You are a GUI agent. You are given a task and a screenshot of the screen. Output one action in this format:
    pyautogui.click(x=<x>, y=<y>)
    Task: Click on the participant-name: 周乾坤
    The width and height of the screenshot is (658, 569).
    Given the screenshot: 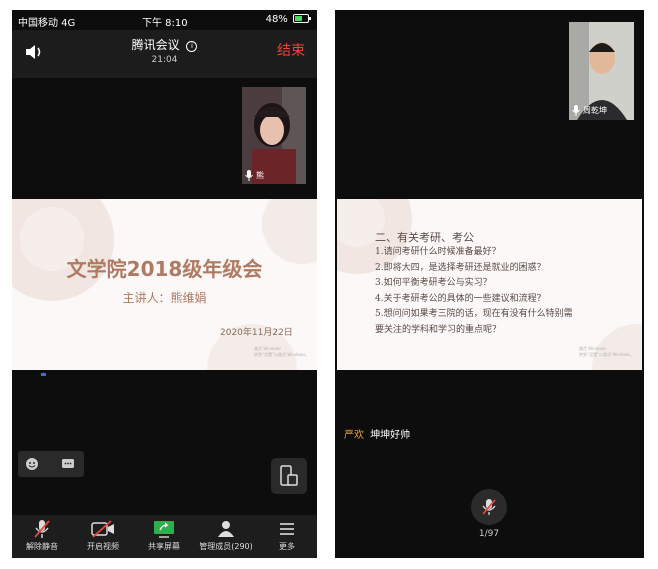 What is the action you would take?
    pyautogui.click(x=595, y=110)
    